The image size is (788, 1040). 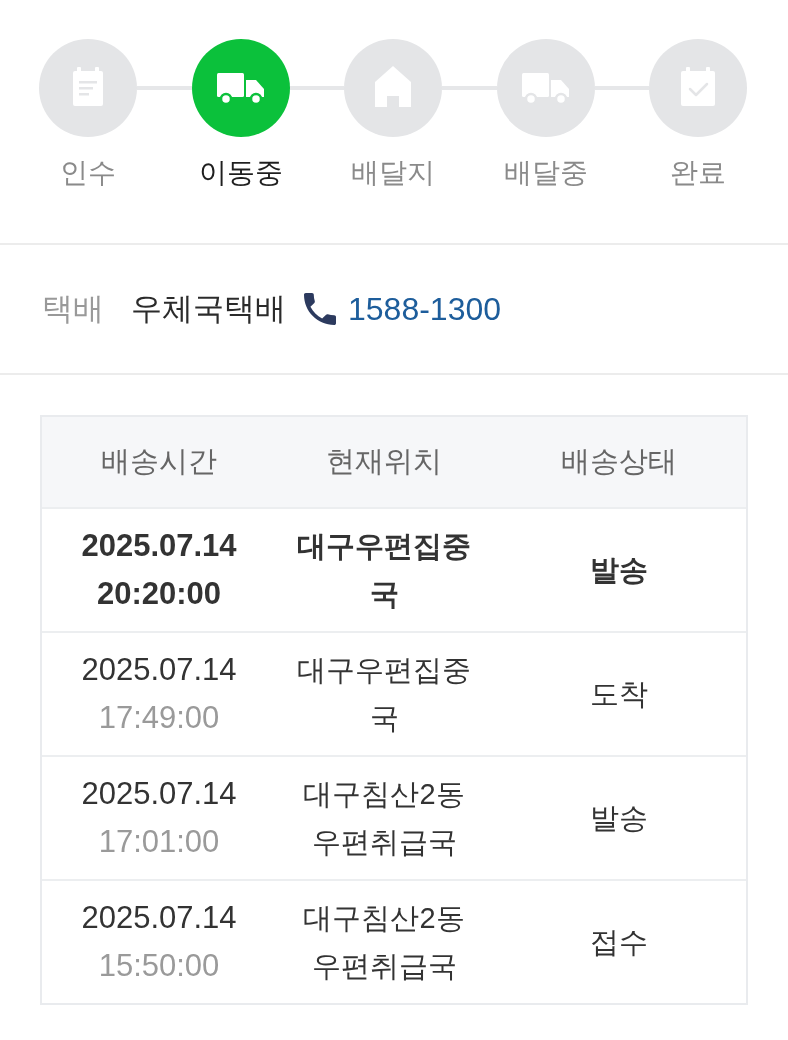 I want to click on column-header: 배송시간, so click(x=159, y=461).